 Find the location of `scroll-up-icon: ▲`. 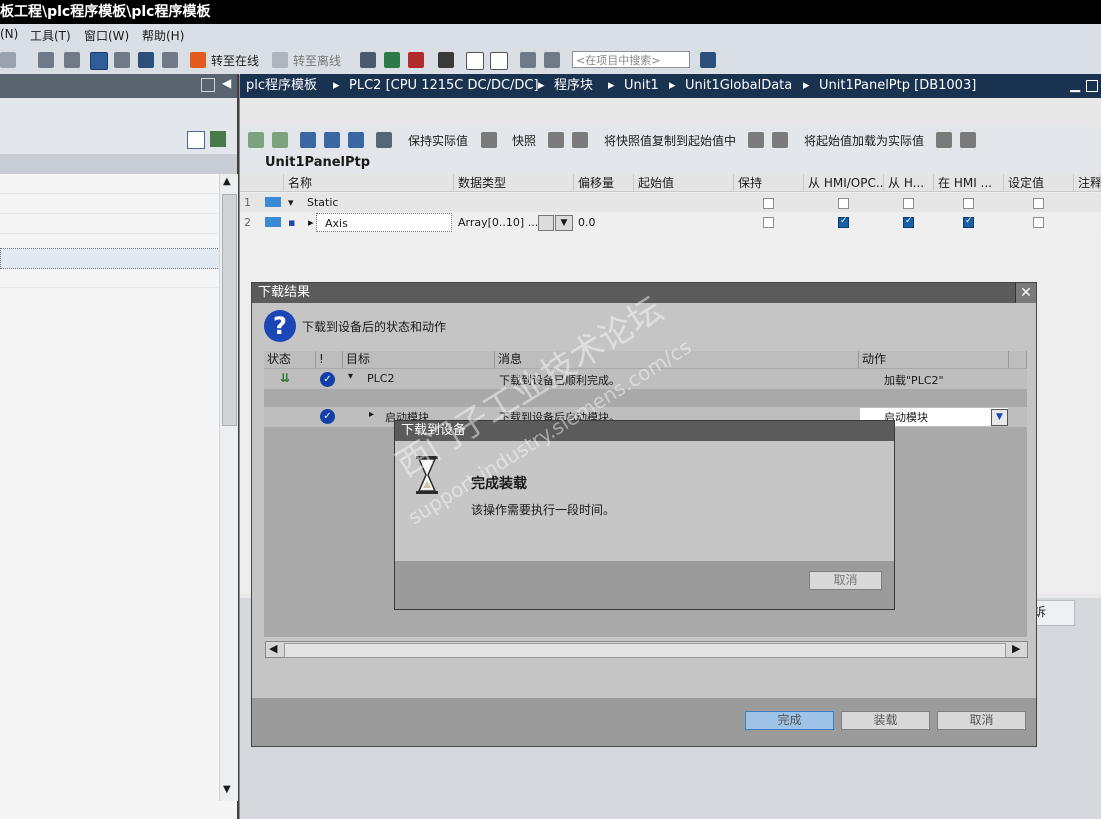

scroll-up-icon: ▲ is located at coordinates (227, 181).